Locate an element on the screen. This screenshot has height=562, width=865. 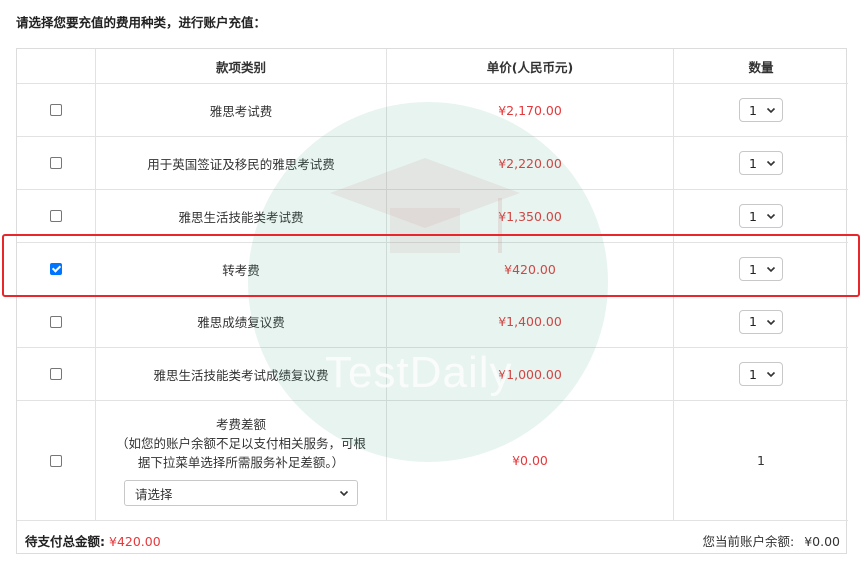
account-balance: 您当前账户余额: ¥0.00 is located at coordinates (771, 540).